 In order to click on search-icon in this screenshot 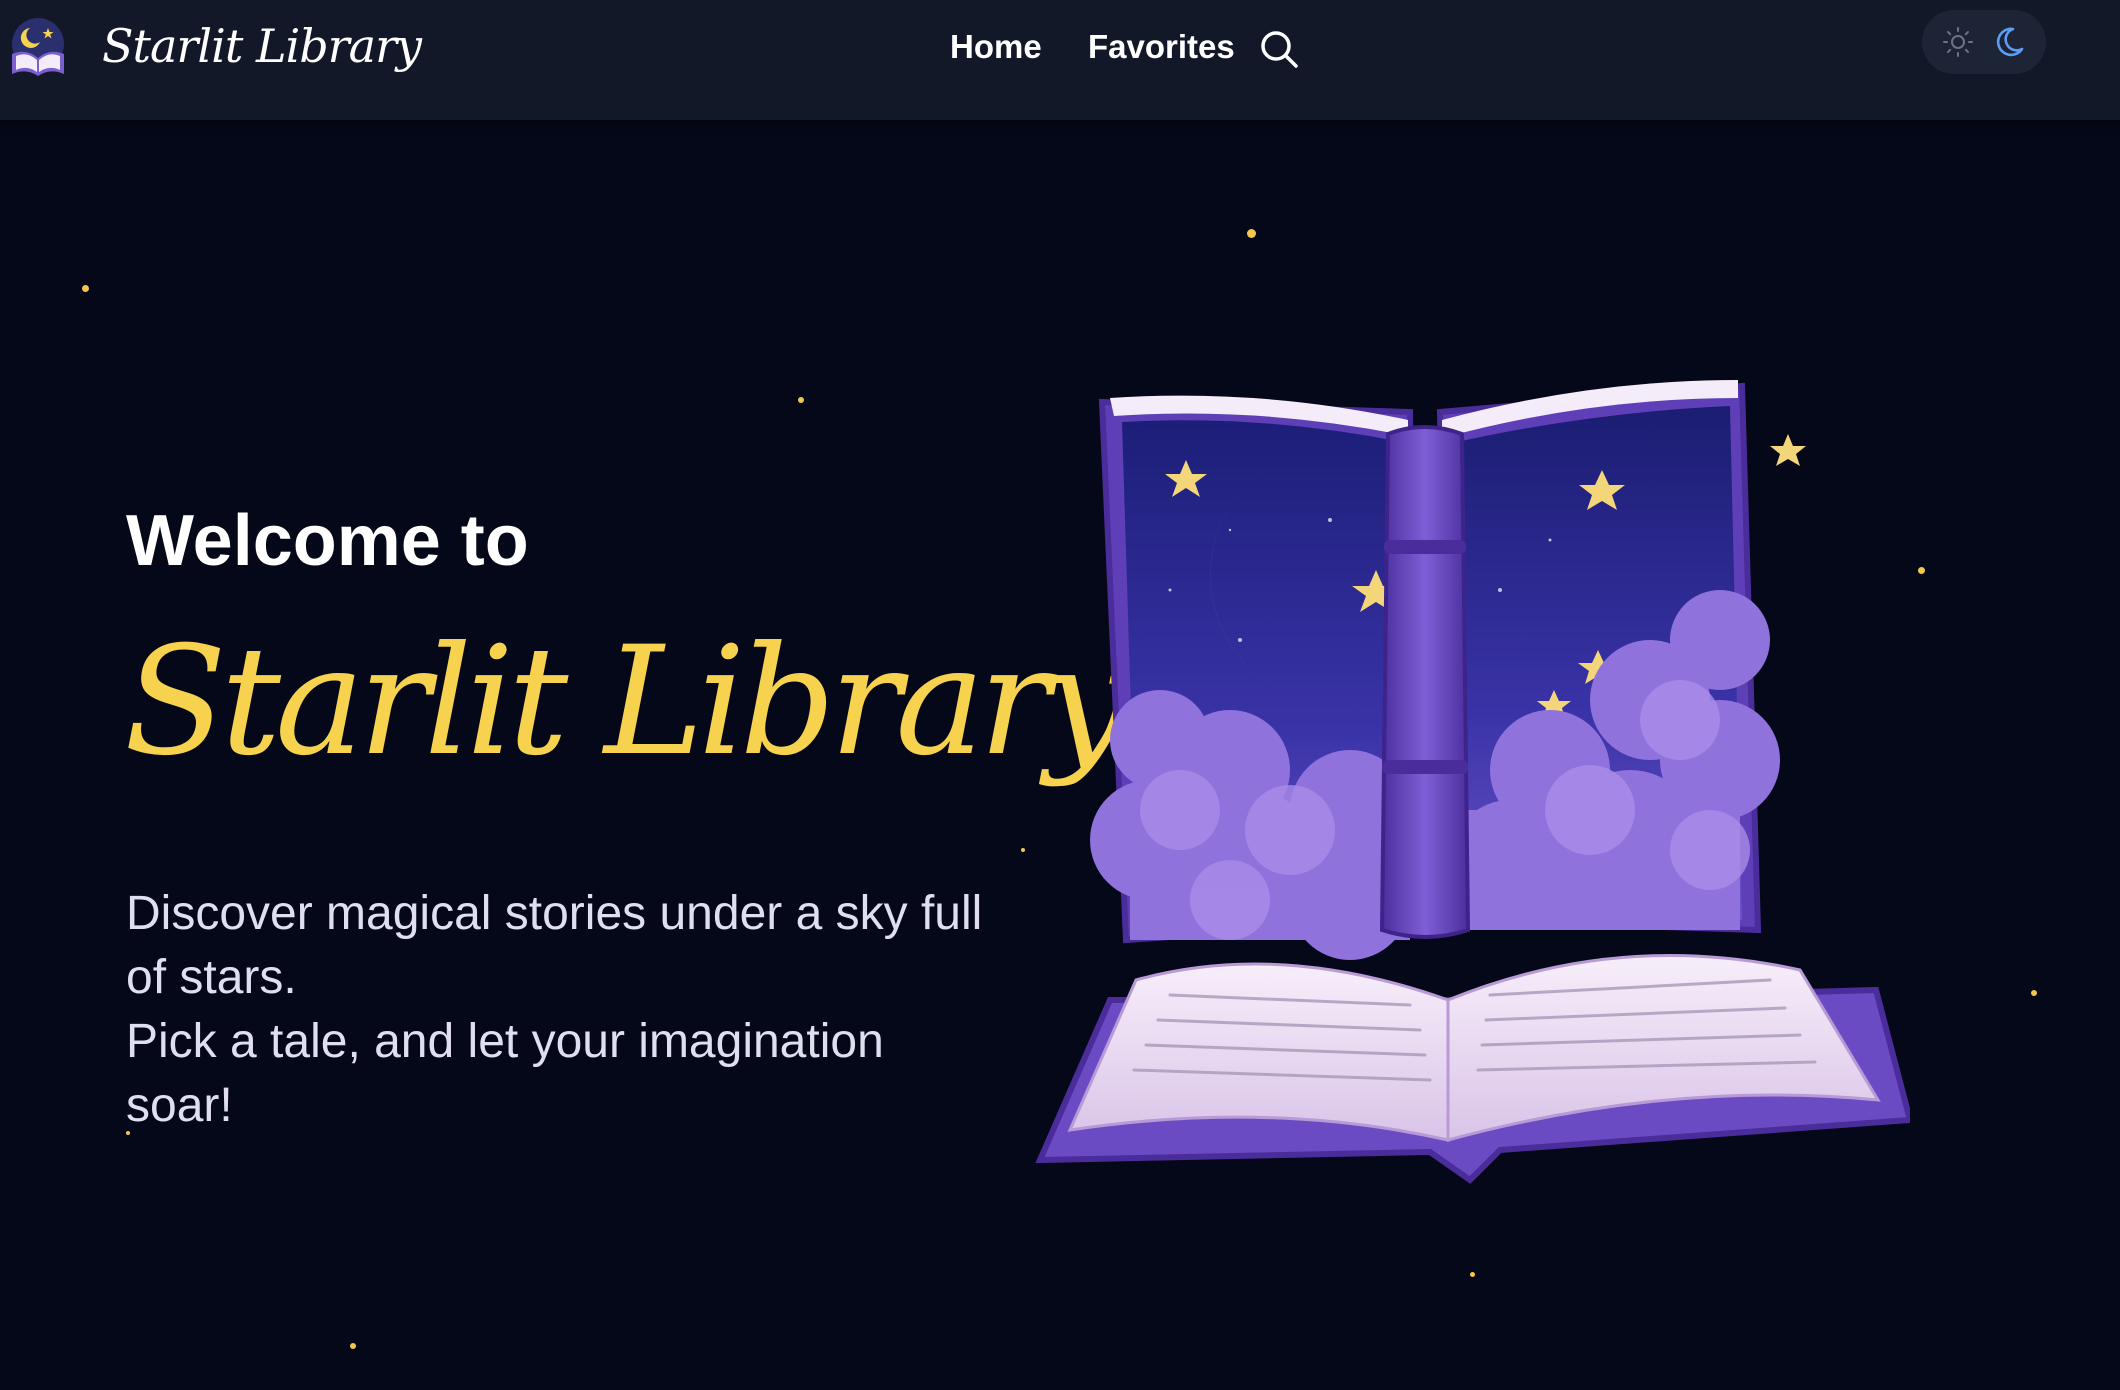, I will do `click(1279, 49)`.